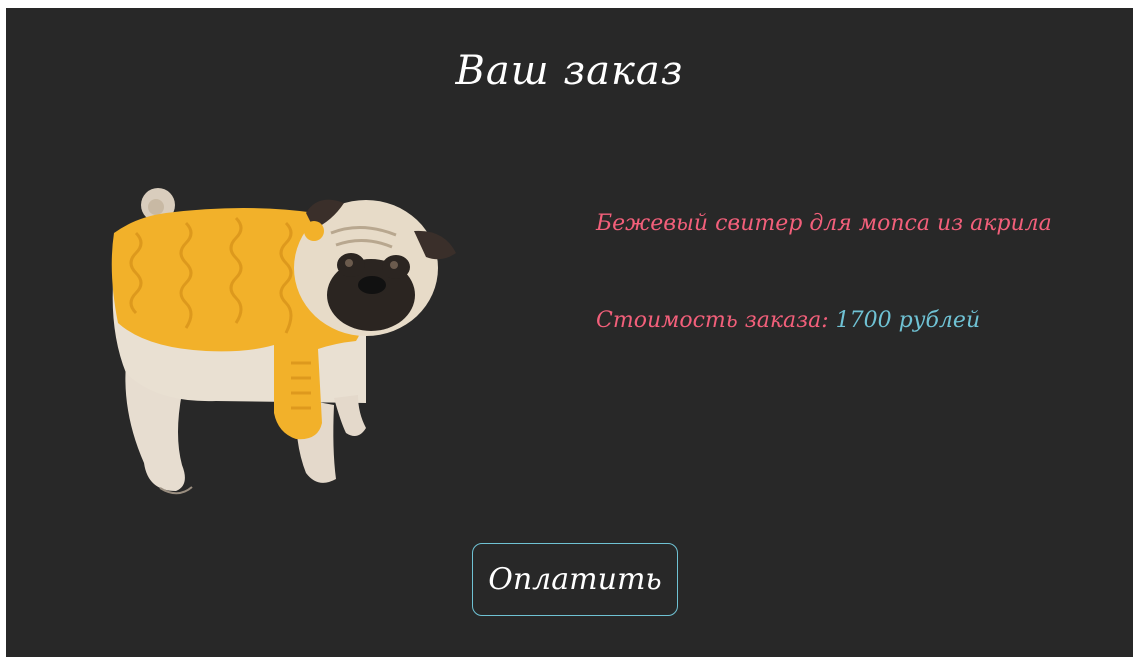 This screenshot has width=1139, height=657. I want to click on product-photo, so click(283, 341).